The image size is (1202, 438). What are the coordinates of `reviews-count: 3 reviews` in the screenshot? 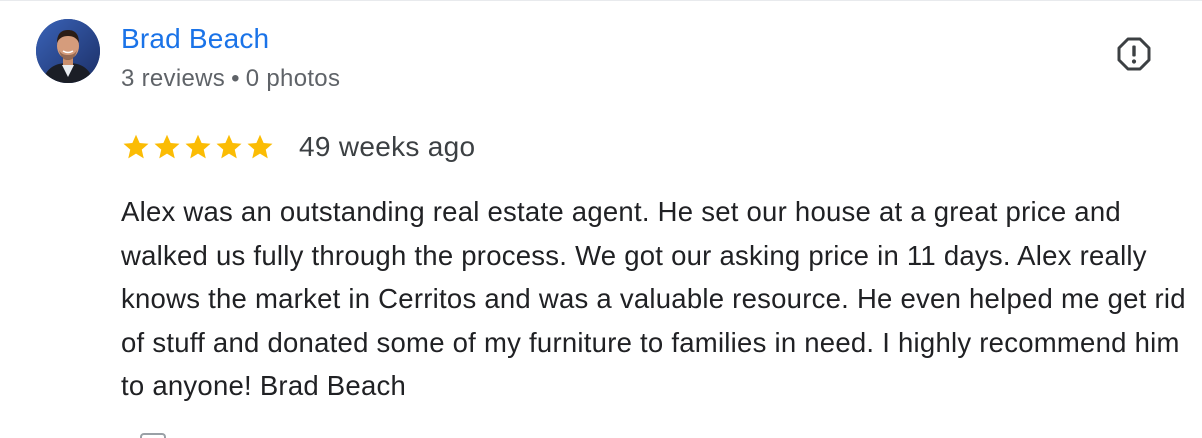 It's located at (173, 78).